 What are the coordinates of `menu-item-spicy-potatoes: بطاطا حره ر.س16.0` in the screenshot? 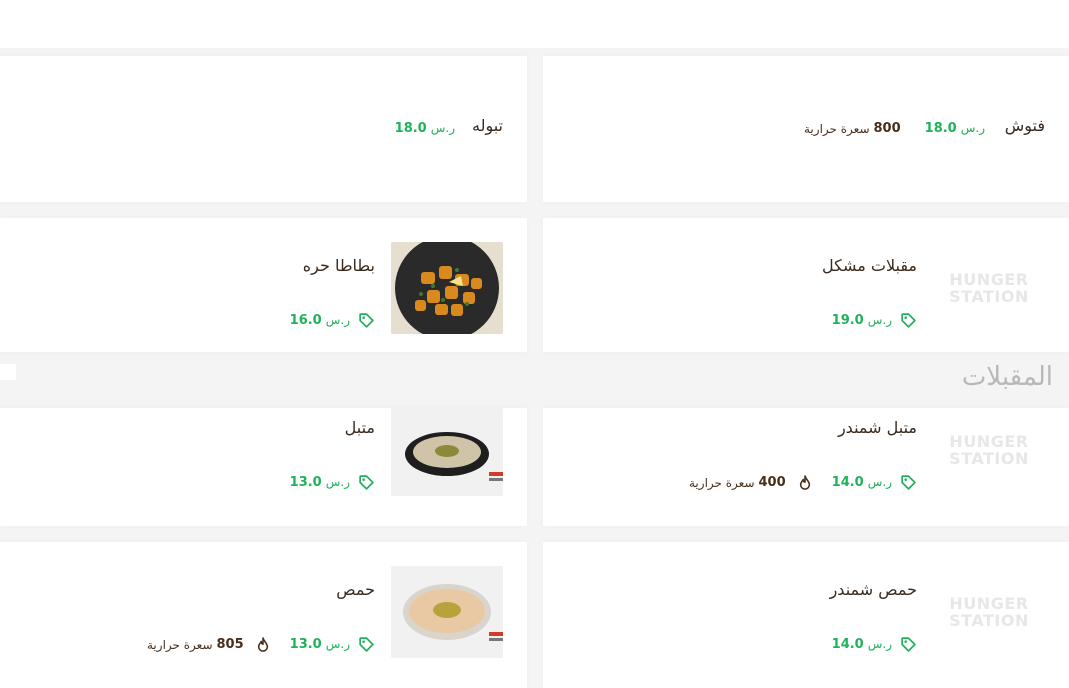 It's located at (263, 285).